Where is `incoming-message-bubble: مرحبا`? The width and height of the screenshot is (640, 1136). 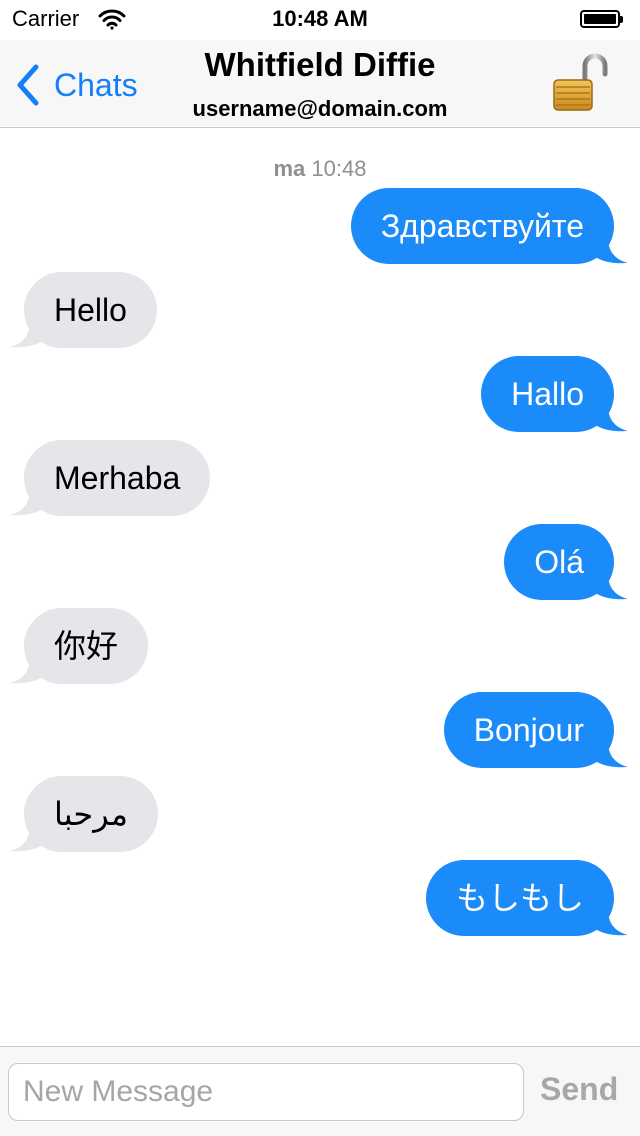 incoming-message-bubble: مرحبا is located at coordinates (84, 814).